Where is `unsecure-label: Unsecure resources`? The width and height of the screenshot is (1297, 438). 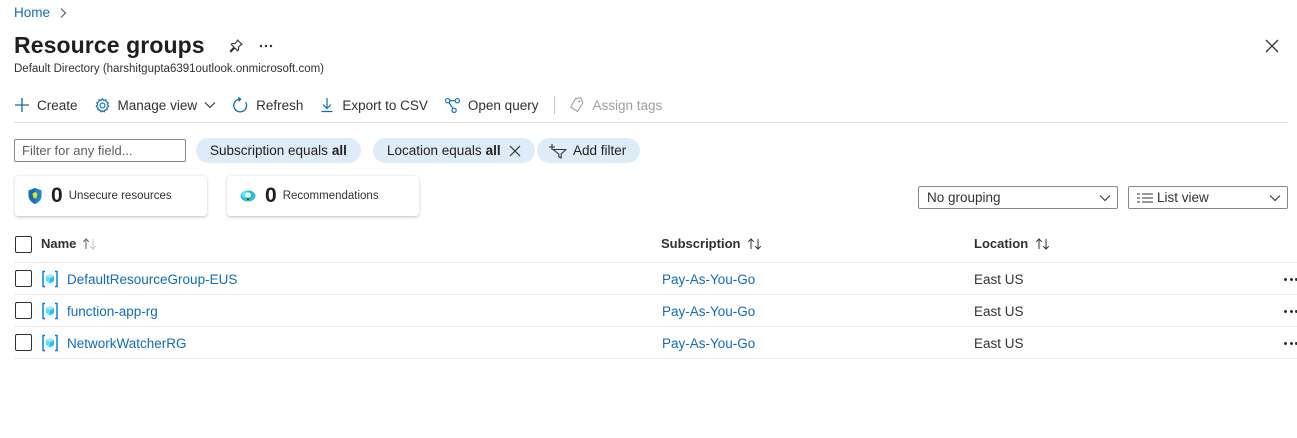
unsecure-label: Unsecure resources is located at coordinates (120, 196).